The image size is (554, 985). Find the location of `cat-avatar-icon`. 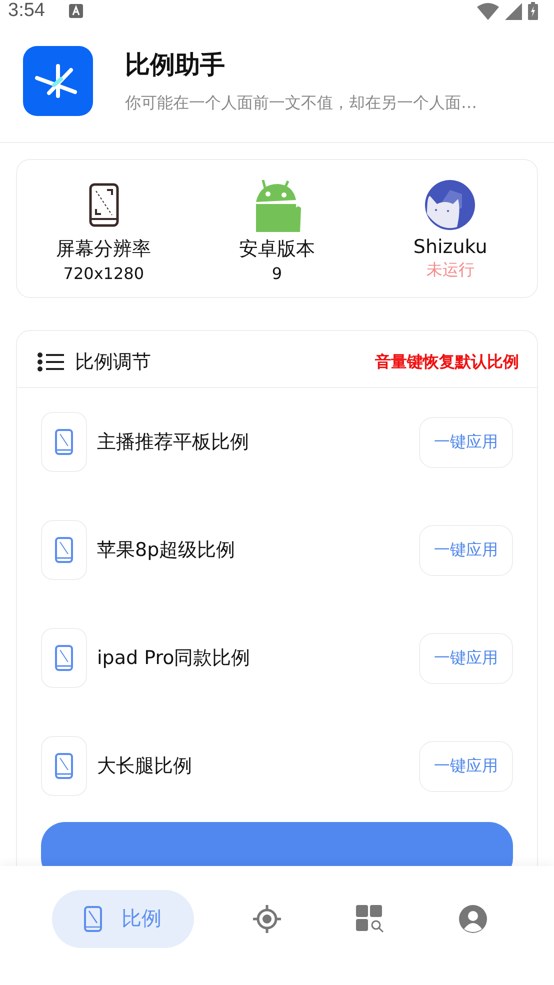

cat-avatar-icon is located at coordinates (450, 205).